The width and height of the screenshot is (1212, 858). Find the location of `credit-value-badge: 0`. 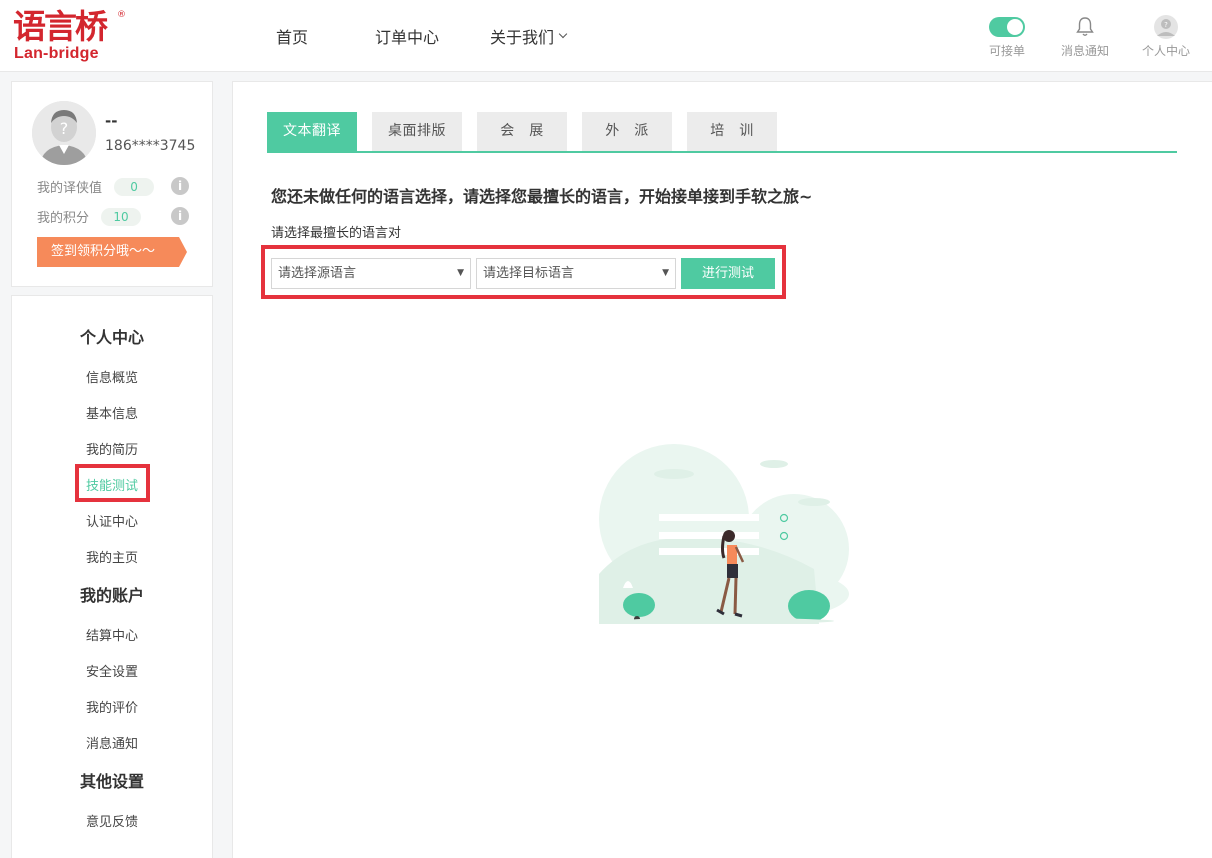

credit-value-badge: 0 is located at coordinates (134, 186).